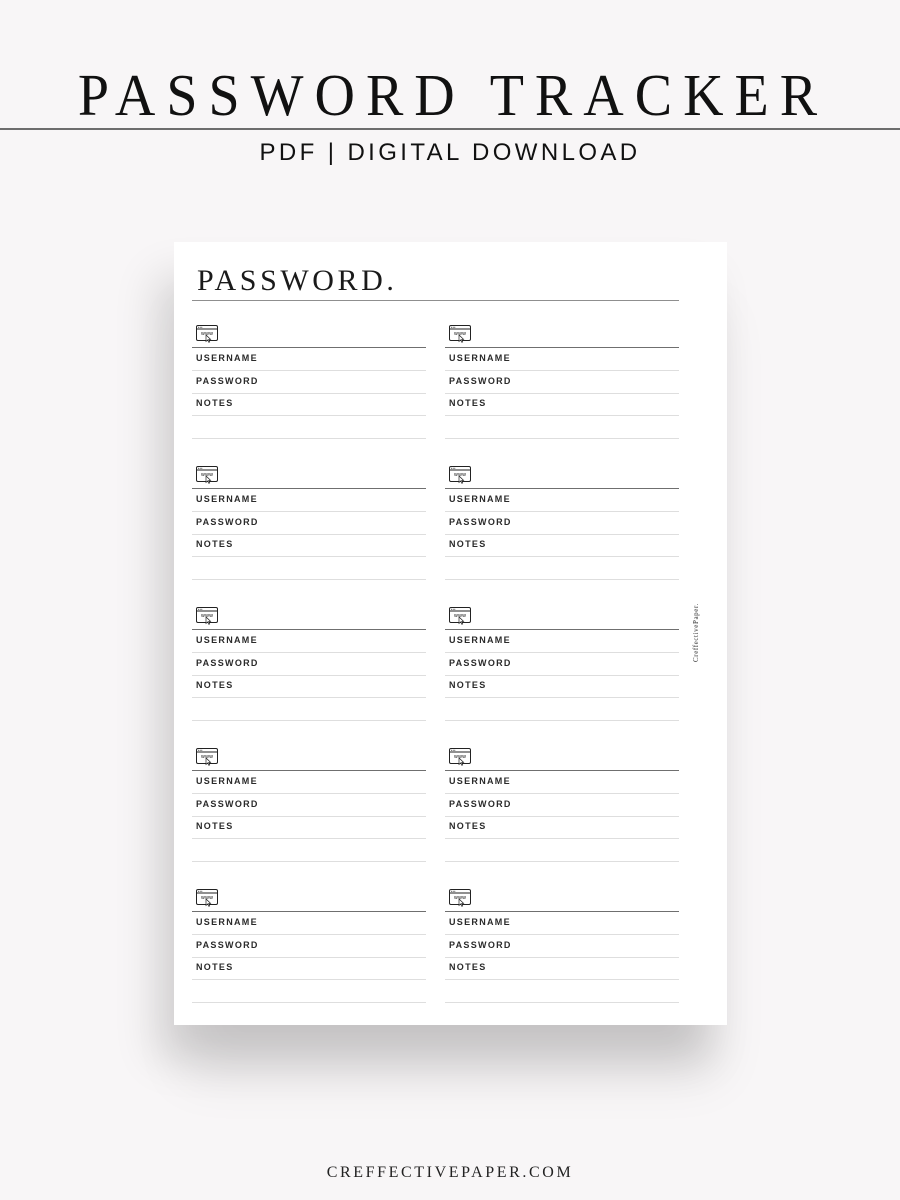 Image resolution: width=900 pixels, height=1200 pixels. Describe the element at coordinates (450, 152) in the screenshot. I see `product-subtitle: PDF | DIGITAL DOWNLOAD` at that location.